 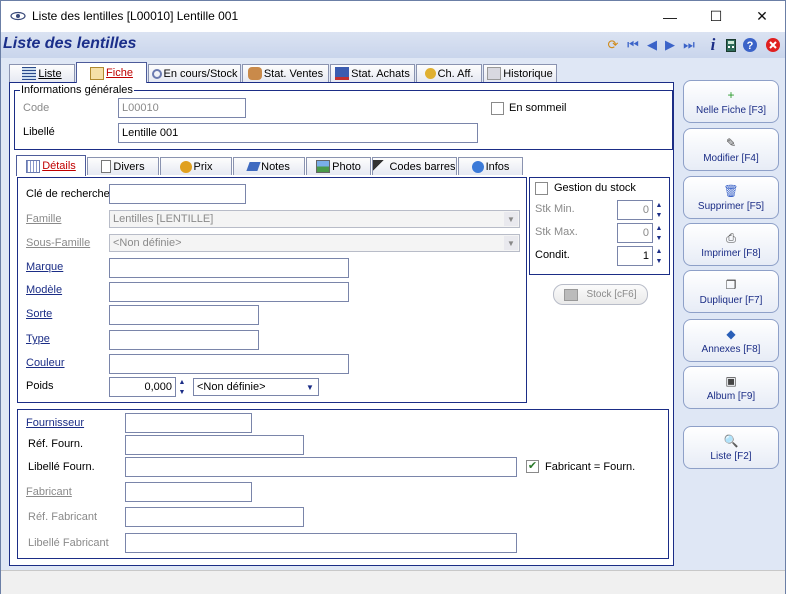 What do you see at coordinates (538, 108) in the screenshot?
I see `sommeil-label: En sommeil` at bounding box center [538, 108].